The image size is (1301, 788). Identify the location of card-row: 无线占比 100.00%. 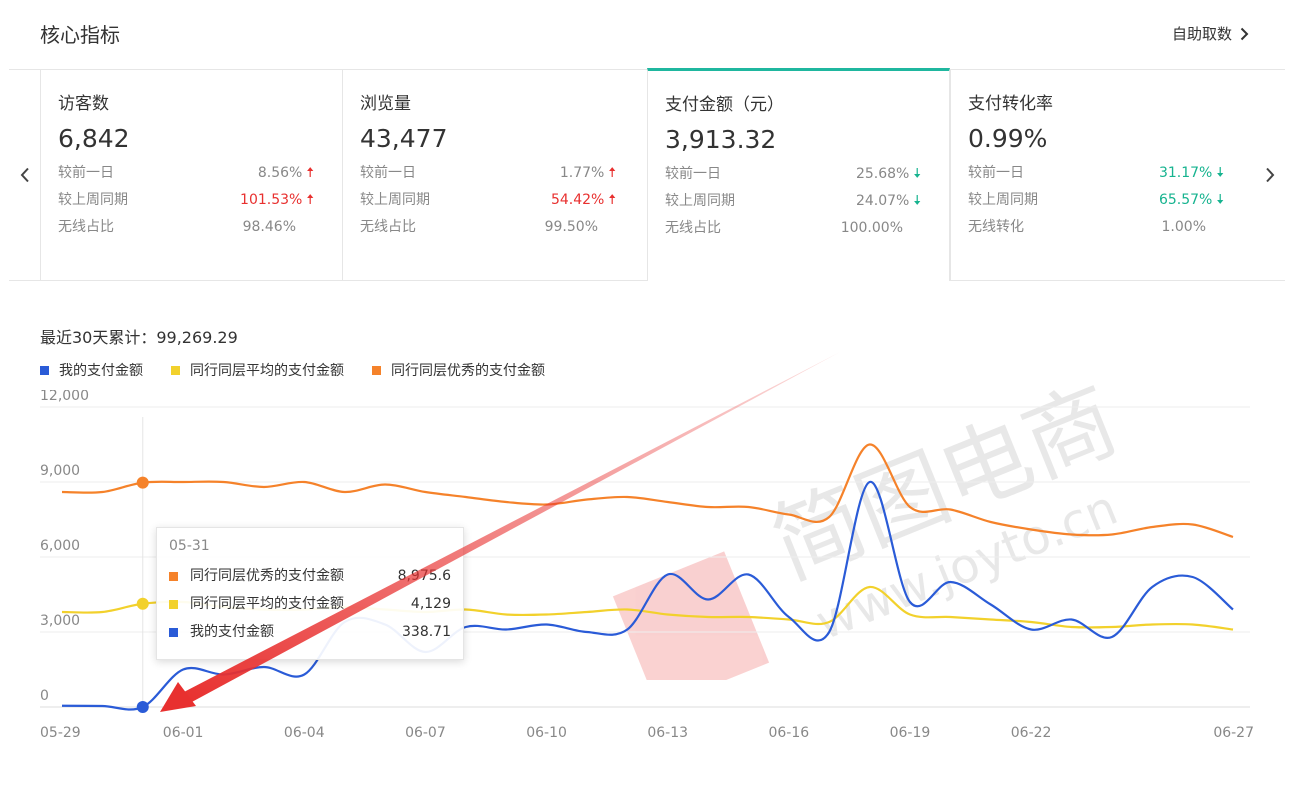
(793, 228).